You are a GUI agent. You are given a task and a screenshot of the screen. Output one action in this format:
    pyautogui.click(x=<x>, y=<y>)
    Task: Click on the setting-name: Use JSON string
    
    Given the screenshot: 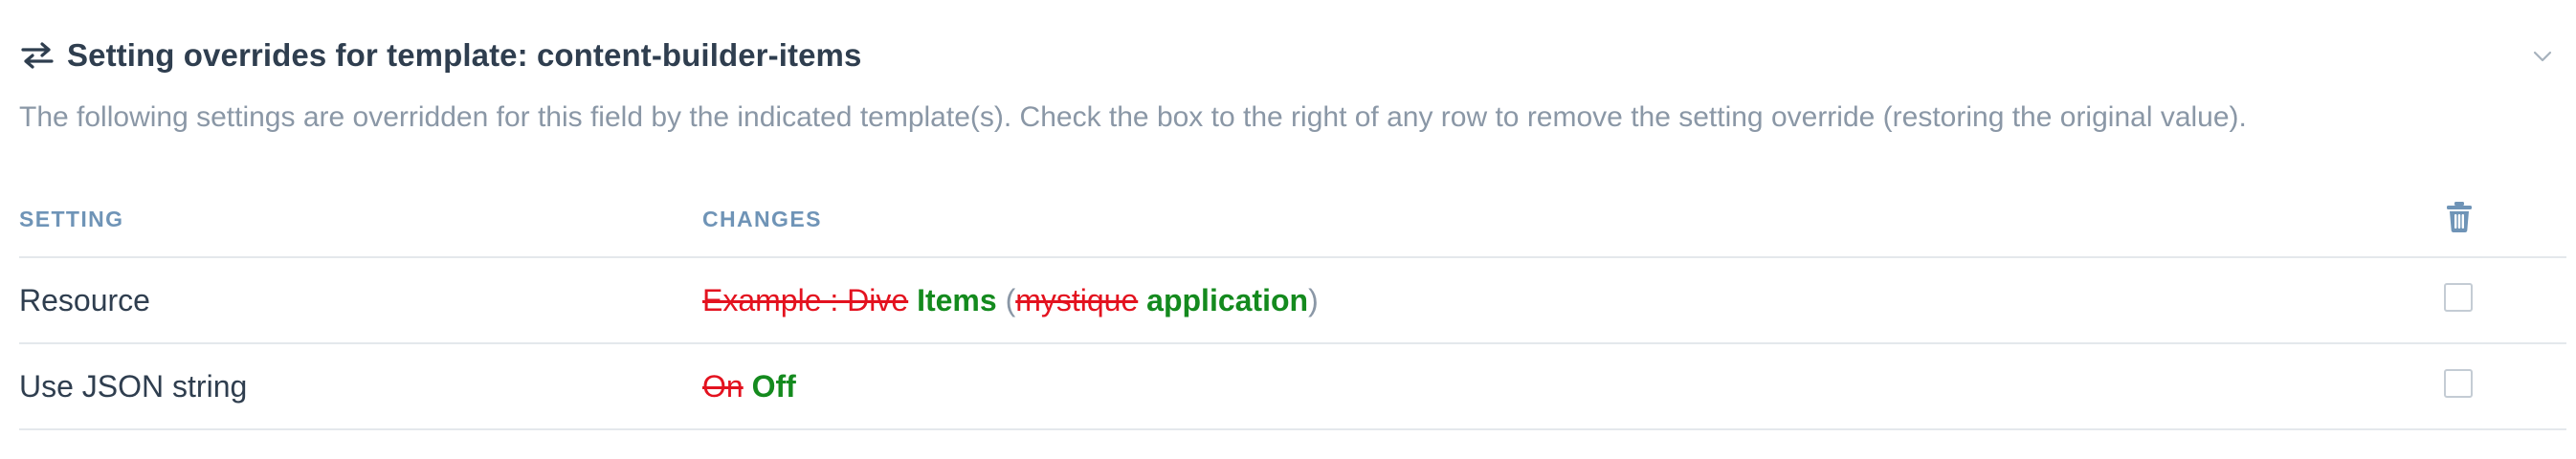 What is the action you would take?
    pyautogui.click(x=133, y=387)
    